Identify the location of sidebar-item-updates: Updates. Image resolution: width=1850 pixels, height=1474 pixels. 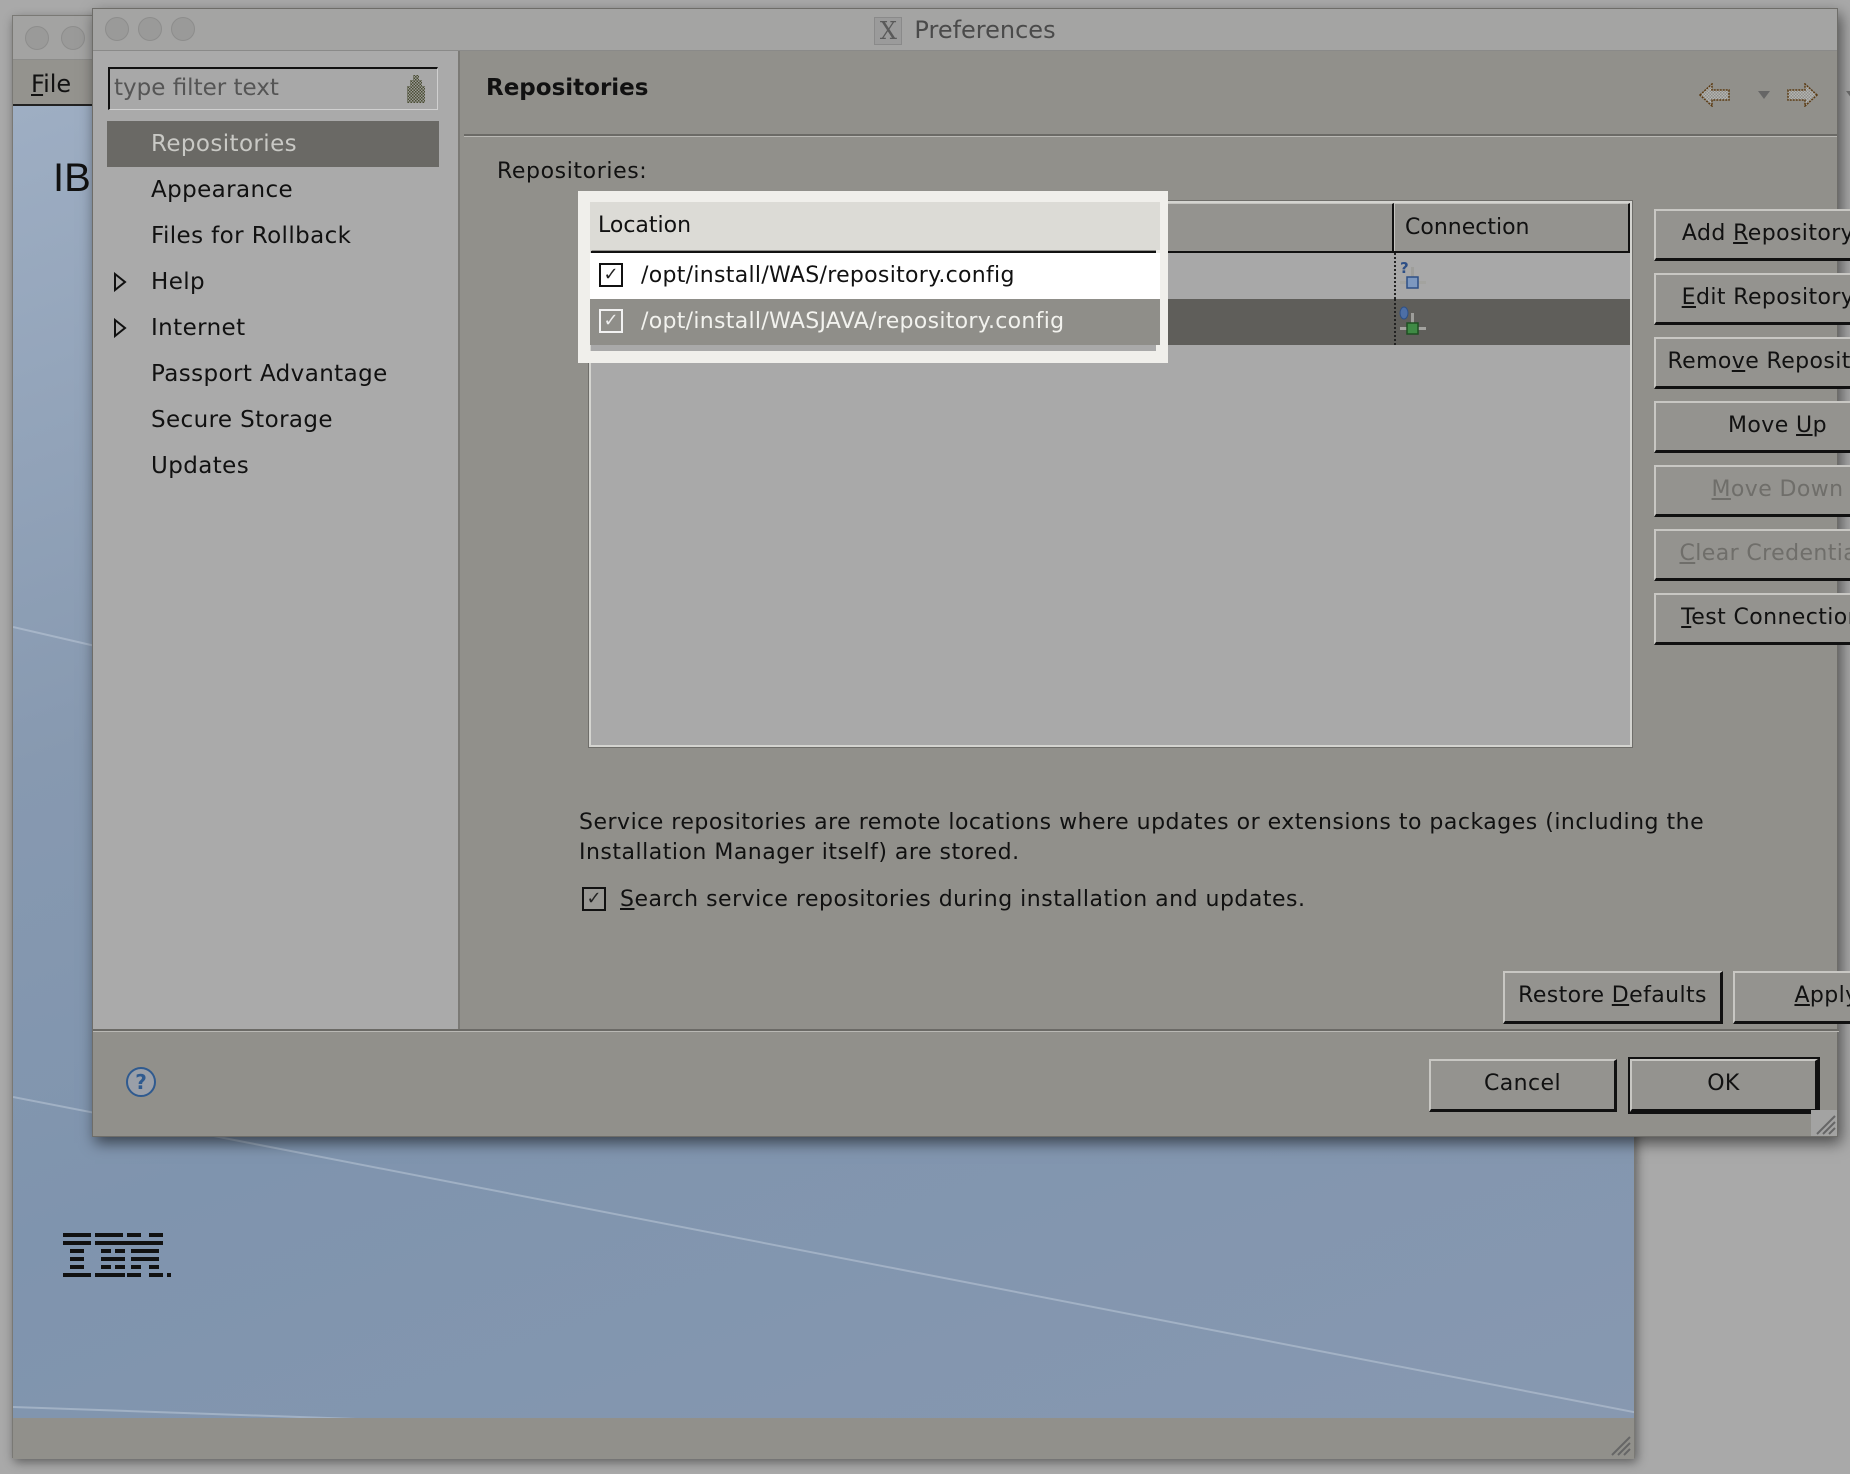
(273, 466).